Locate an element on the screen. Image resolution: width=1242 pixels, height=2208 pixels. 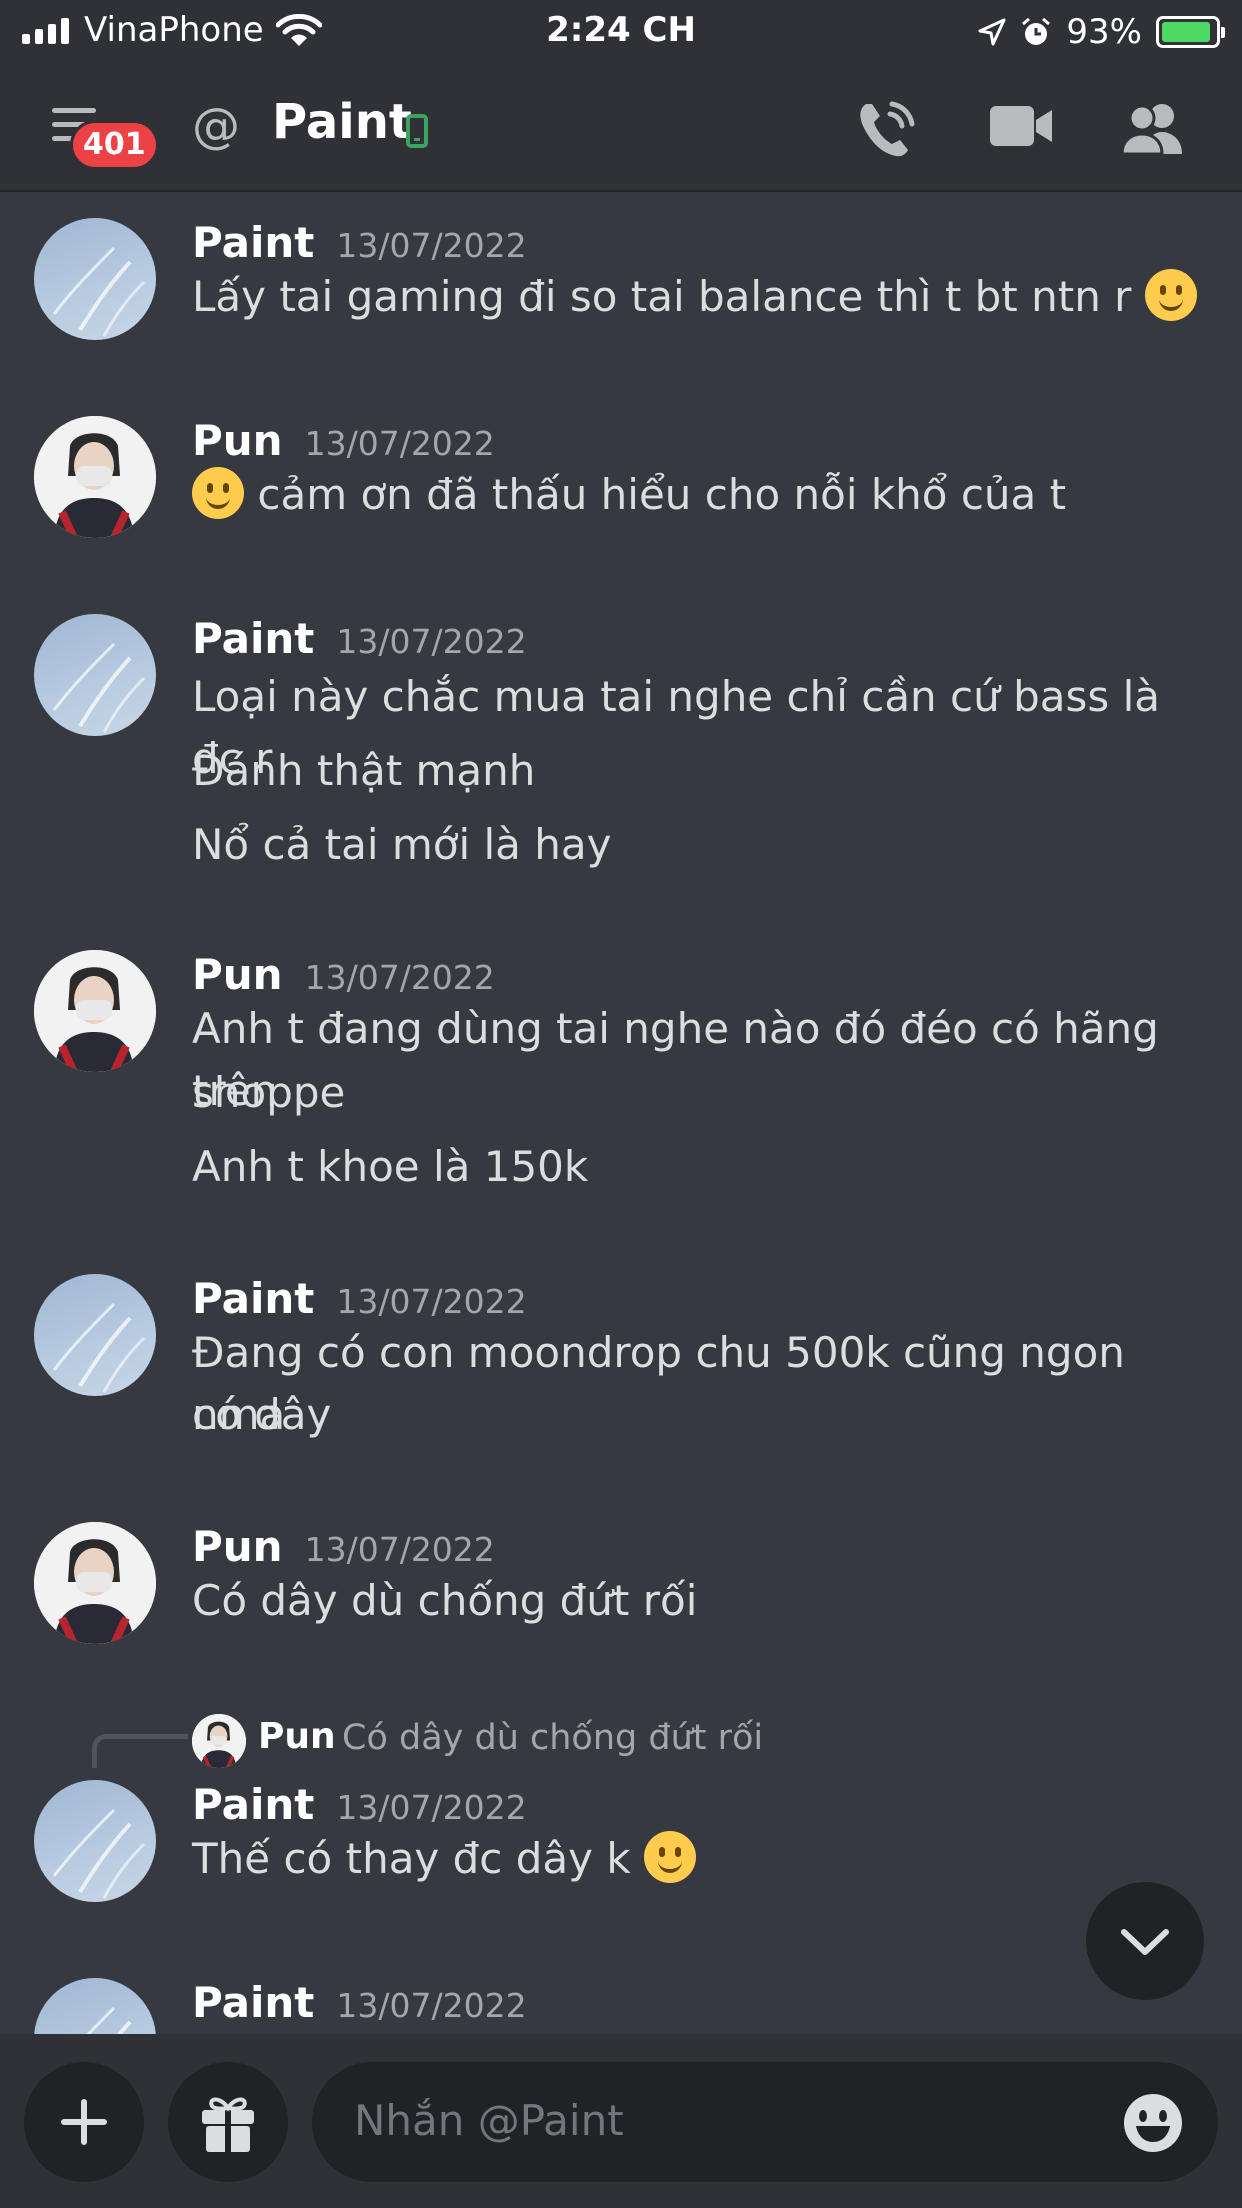
reply-preview: Có dây dù chống đứt rối is located at coordinates (552, 1738).